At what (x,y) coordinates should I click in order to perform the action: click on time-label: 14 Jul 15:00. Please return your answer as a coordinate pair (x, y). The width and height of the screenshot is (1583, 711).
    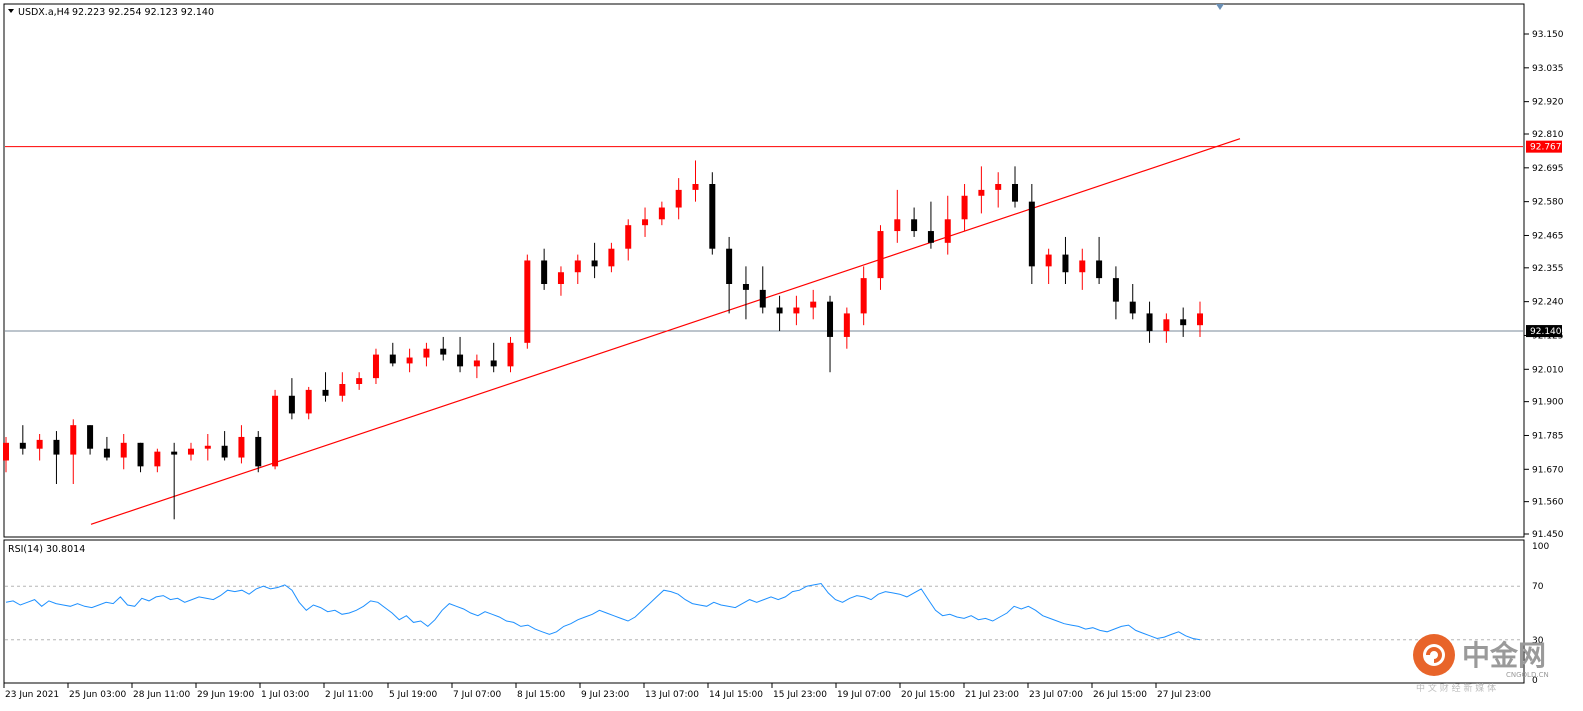
    Looking at the image, I should click on (736, 695).